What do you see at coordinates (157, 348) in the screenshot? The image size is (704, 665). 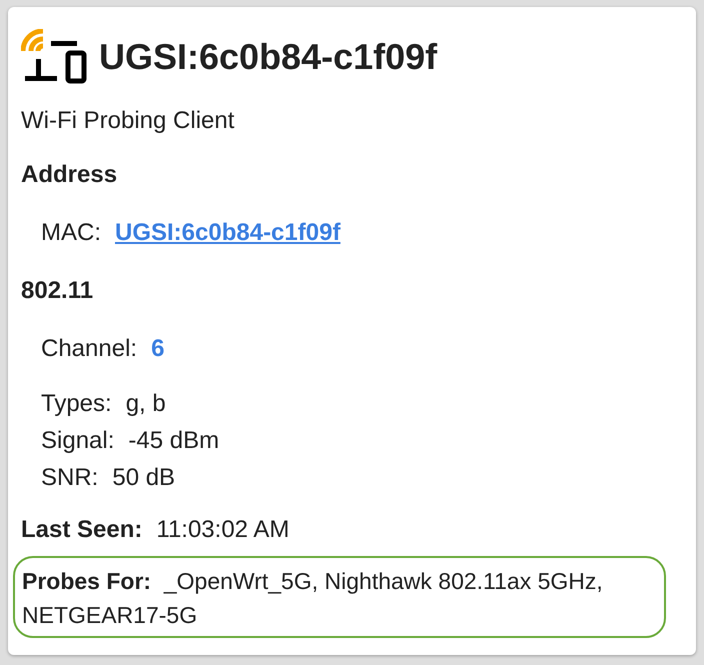 I see `channel-value: 6` at bounding box center [157, 348].